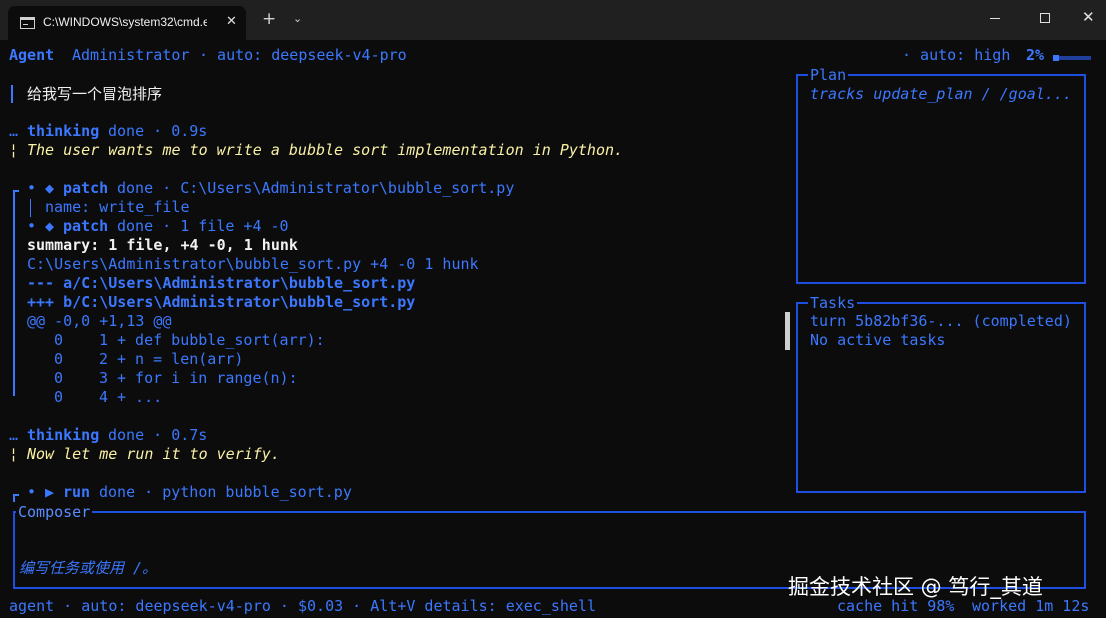 The height and width of the screenshot is (618, 1106). Describe the element at coordinates (956, 55) in the screenshot. I see `effort-label: · auto: high` at that location.